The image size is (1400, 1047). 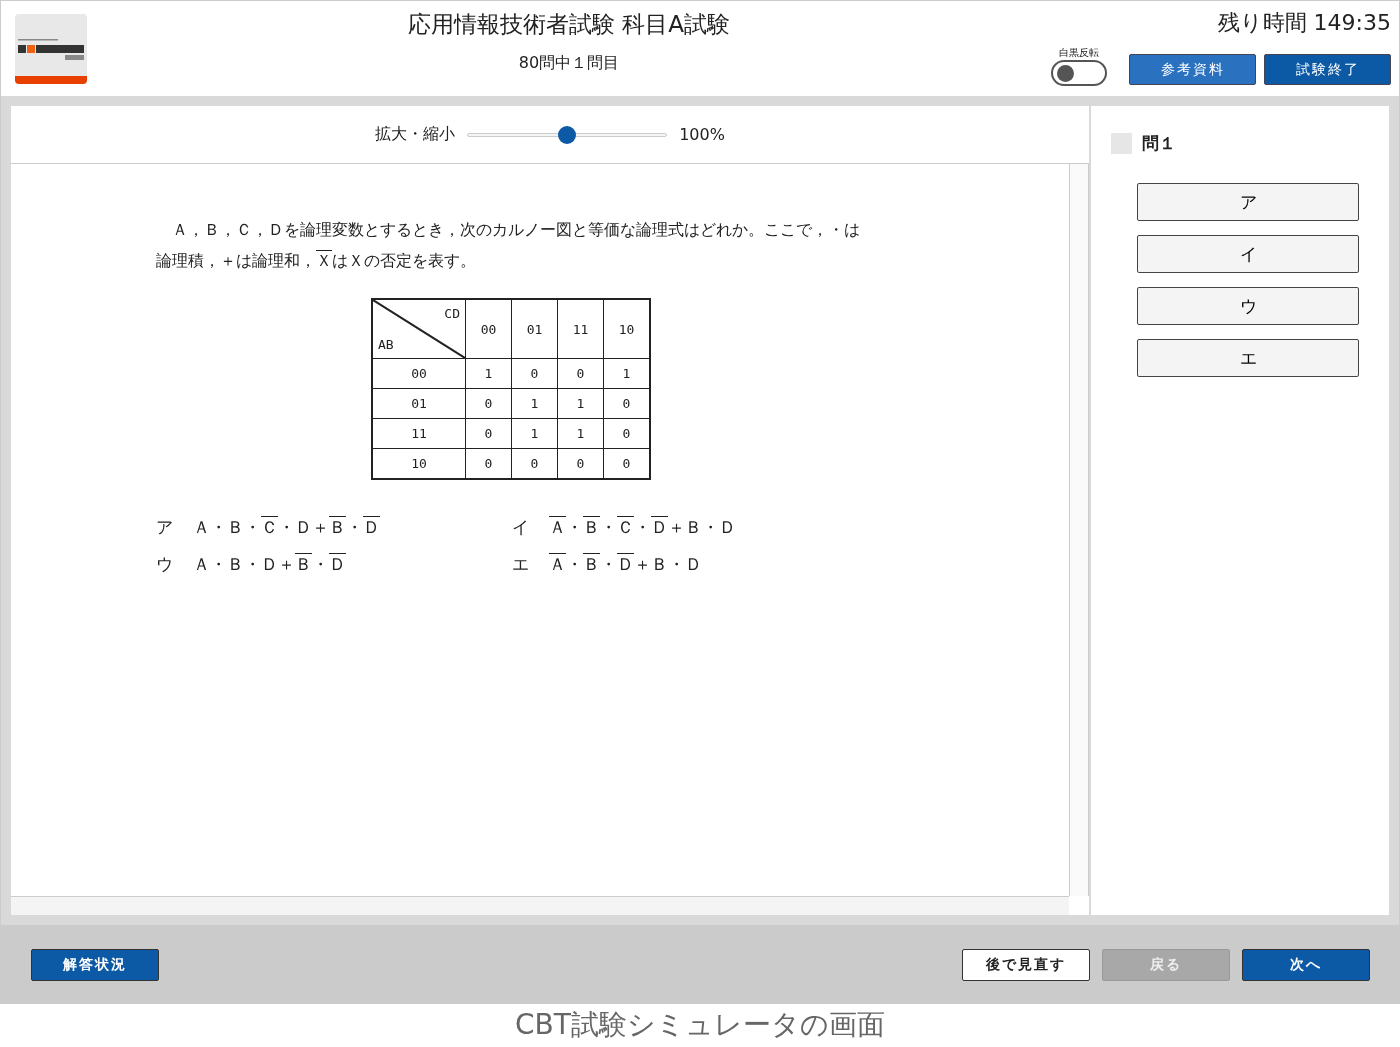 What do you see at coordinates (508, 245) in the screenshot?
I see `question-text: Ａ，Ｂ，Ｃ，Ｄを論理変数とするとき，次のカルノー図と等価な論理式はどれか。ここで，・は論理積，＋は論理和，Ｘ はＸの否定を表す。` at bounding box center [508, 245].